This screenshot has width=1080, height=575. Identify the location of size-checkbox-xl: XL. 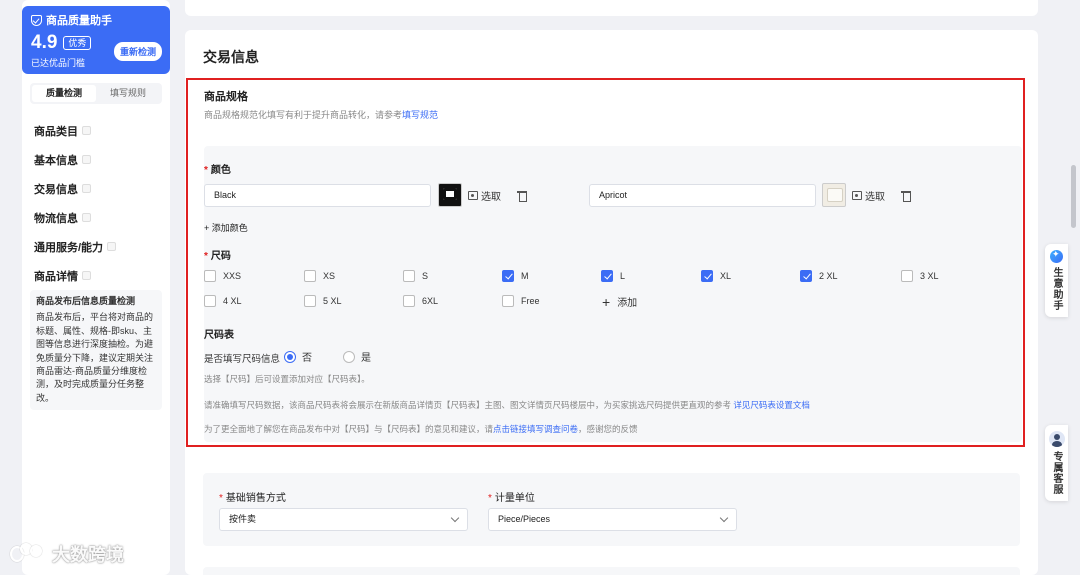
(716, 276).